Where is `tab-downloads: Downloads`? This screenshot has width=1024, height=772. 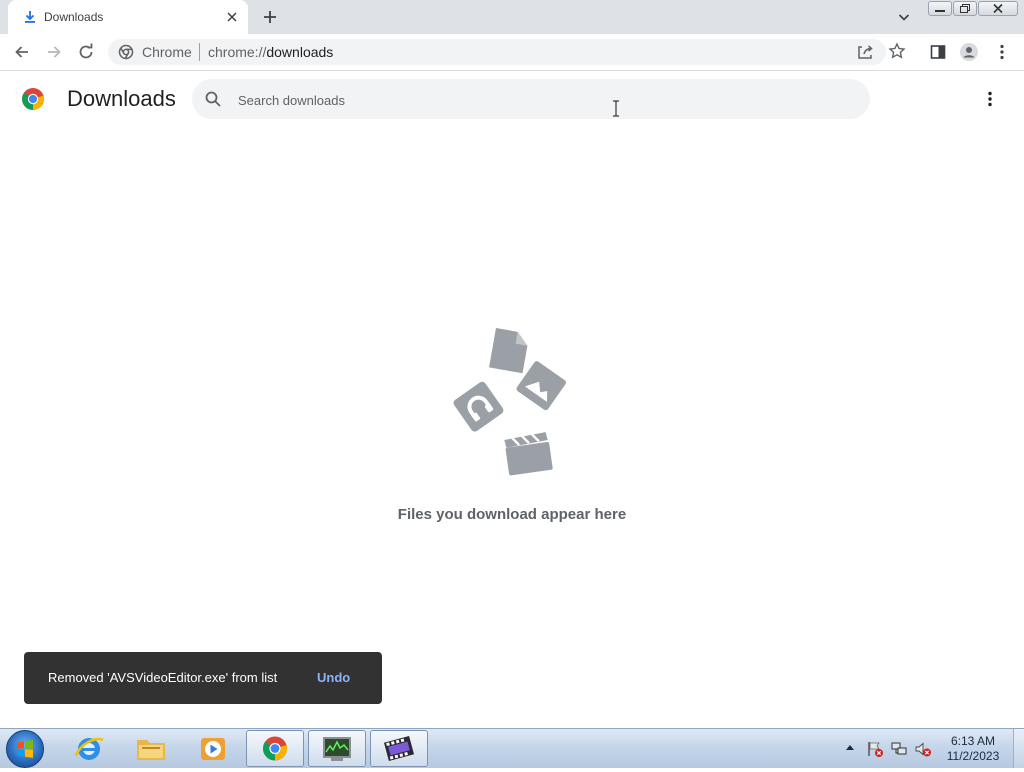 tab-downloads: Downloads is located at coordinates (128, 17).